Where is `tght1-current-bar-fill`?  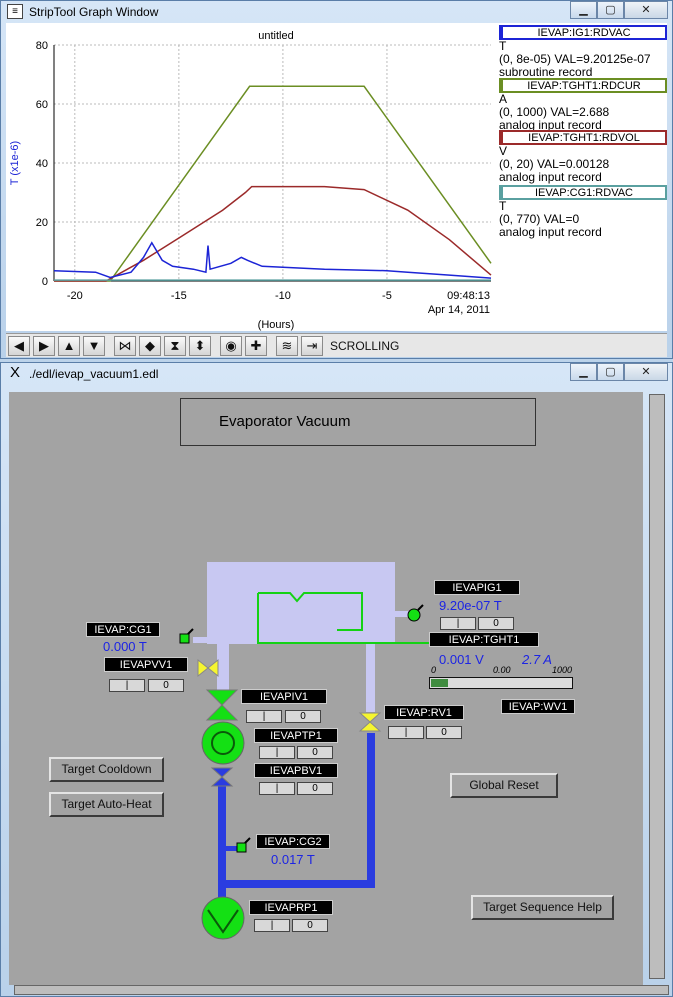 tght1-current-bar-fill is located at coordinates (439, 683).